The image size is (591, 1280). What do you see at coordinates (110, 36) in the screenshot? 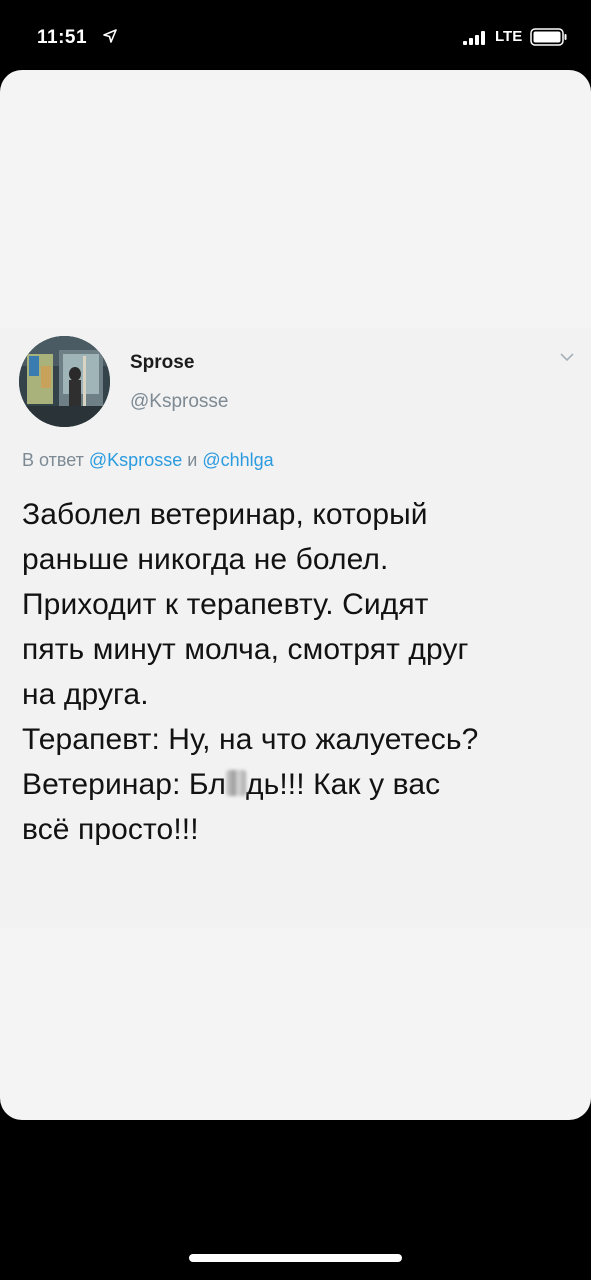
I see `location-arrow-icon` at bounding box center [110, 36].